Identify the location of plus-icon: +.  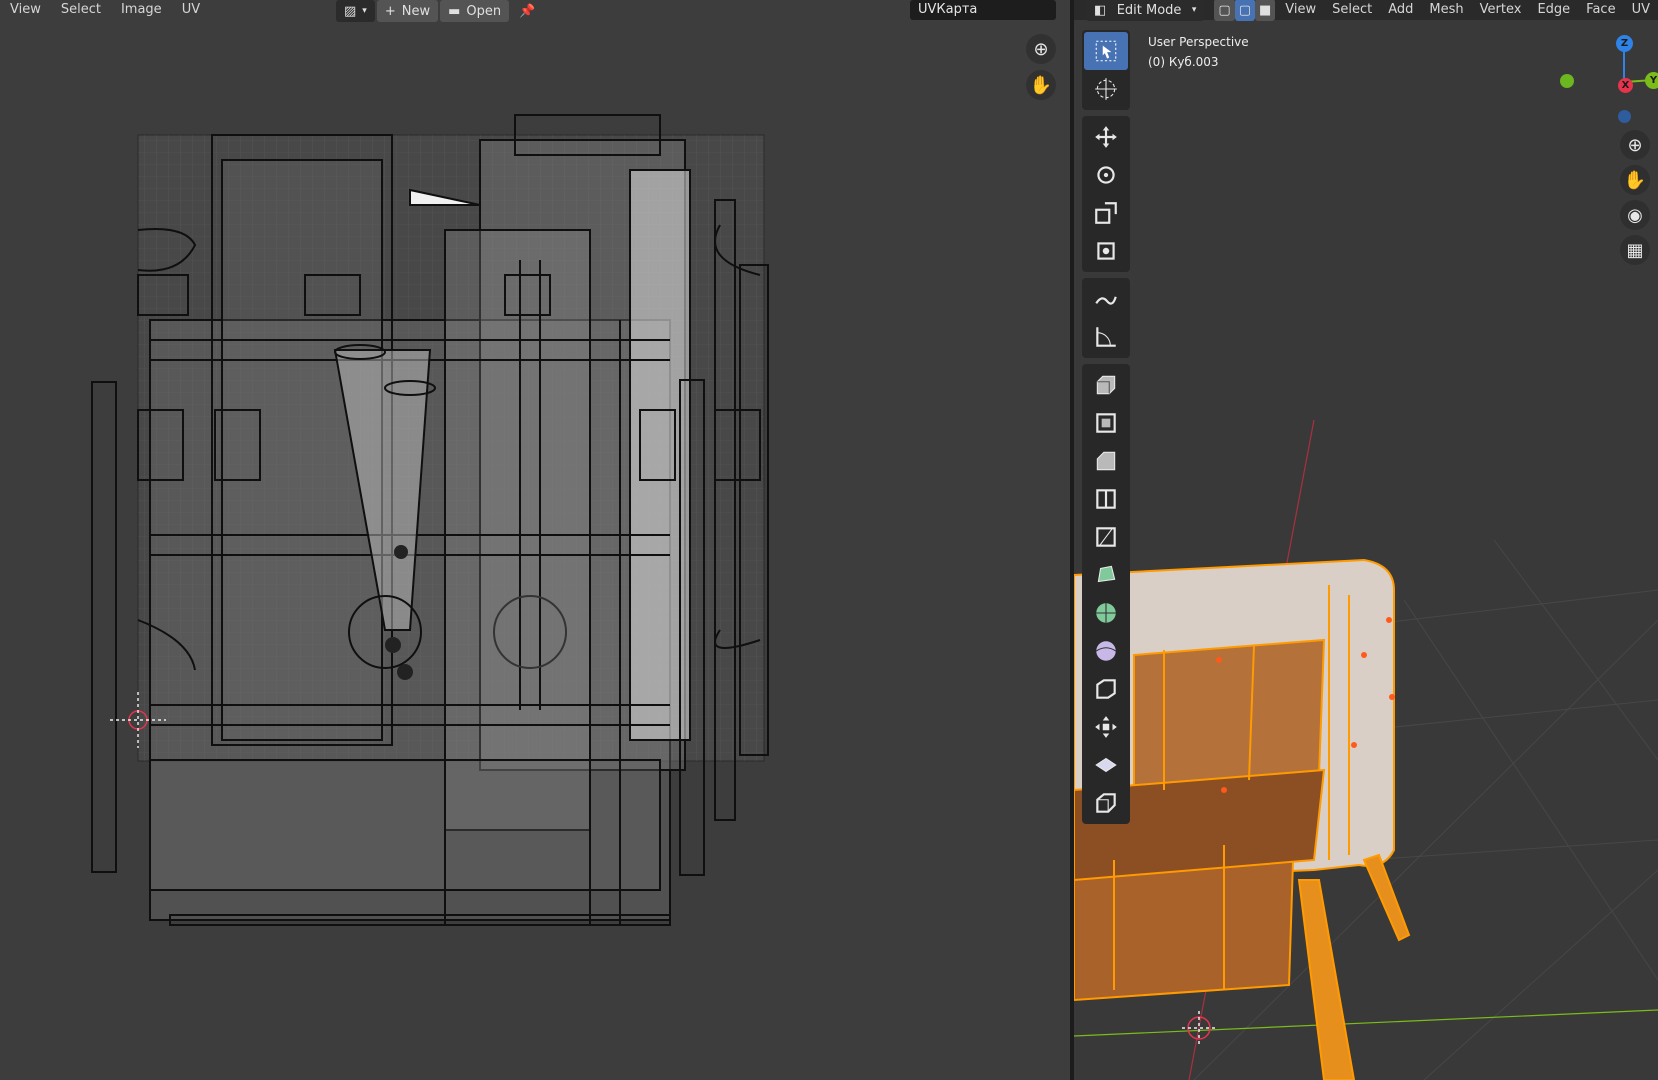
(390, 11).